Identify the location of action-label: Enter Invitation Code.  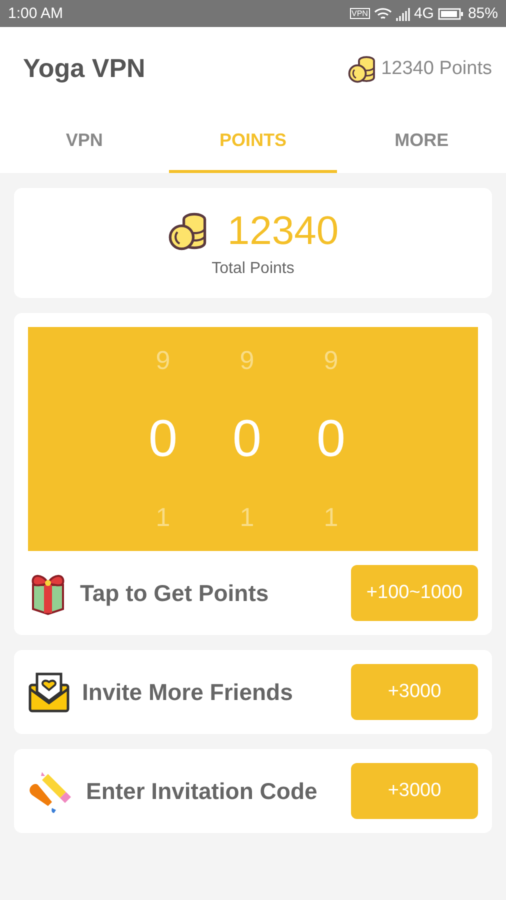
(202, 791).